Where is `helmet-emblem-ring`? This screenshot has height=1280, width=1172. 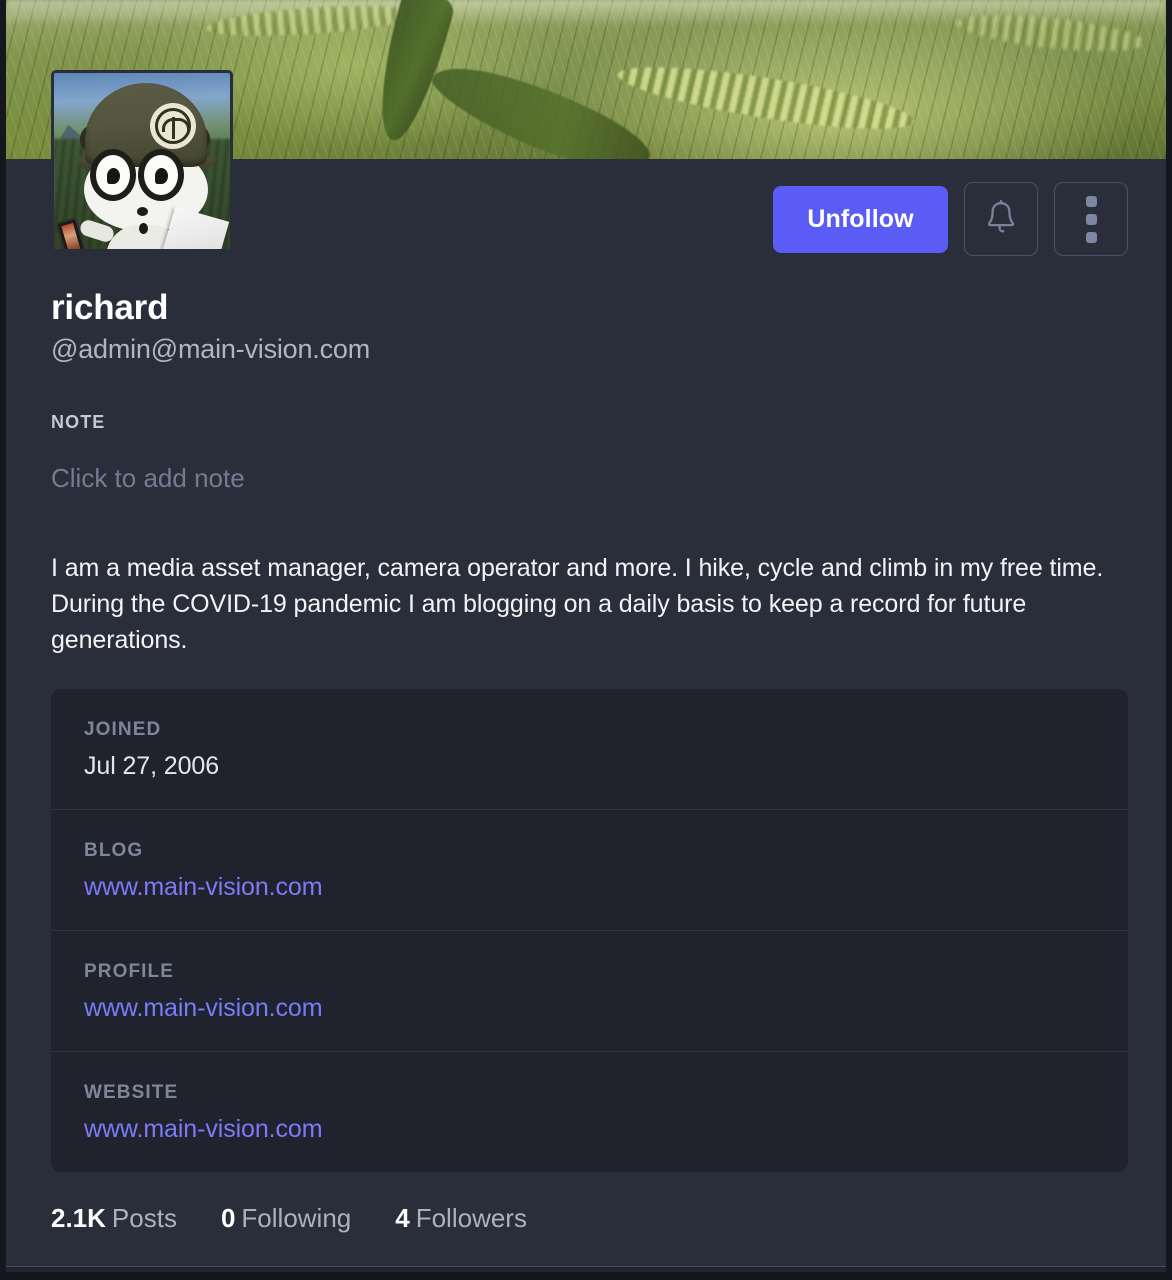 helmet-emblem-ring is located at coordinates (173, 126).